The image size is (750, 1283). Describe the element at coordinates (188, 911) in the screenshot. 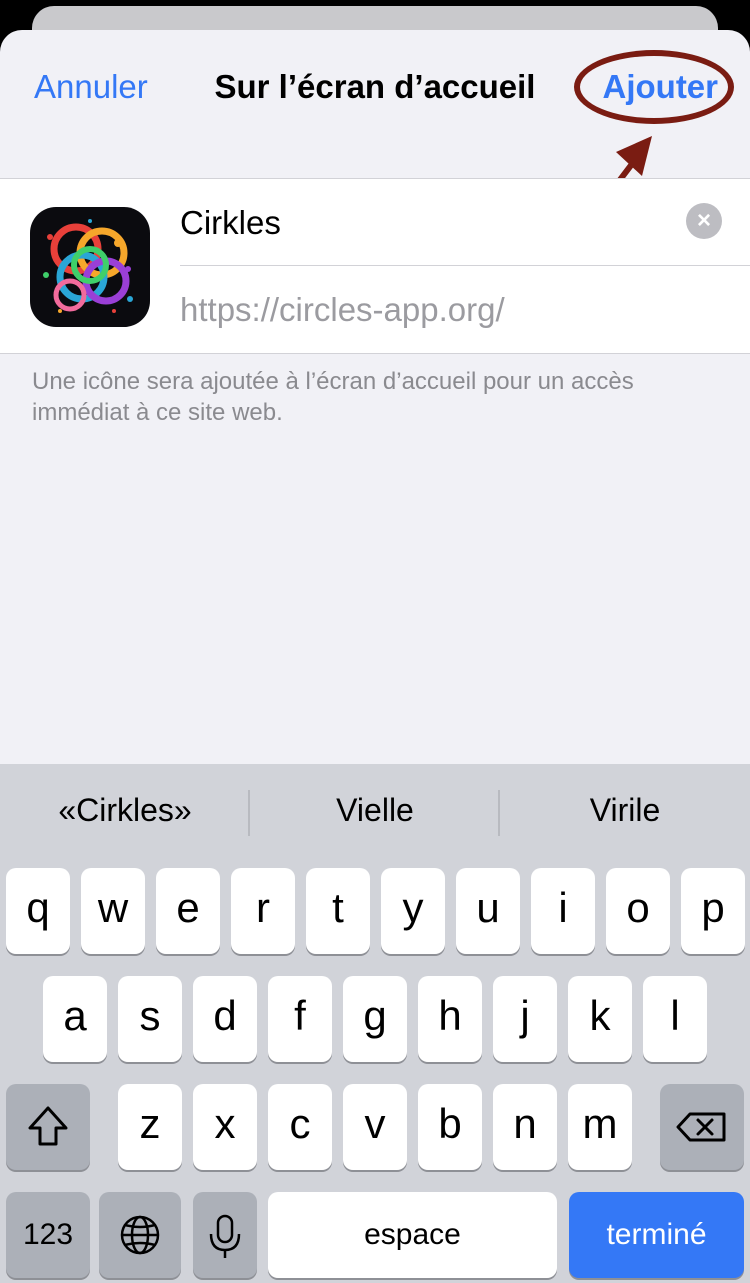

I see `key-e: e` at that location.